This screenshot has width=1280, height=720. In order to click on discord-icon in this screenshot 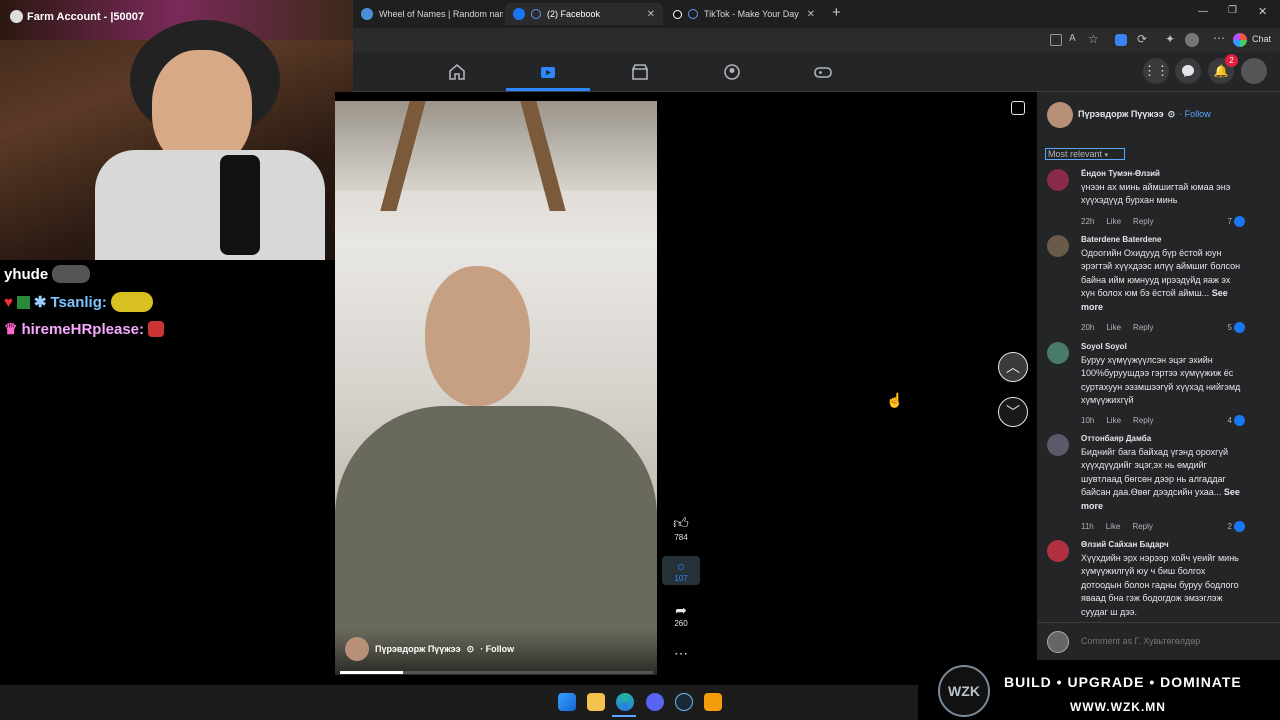, I will do `click(655, 702)`.